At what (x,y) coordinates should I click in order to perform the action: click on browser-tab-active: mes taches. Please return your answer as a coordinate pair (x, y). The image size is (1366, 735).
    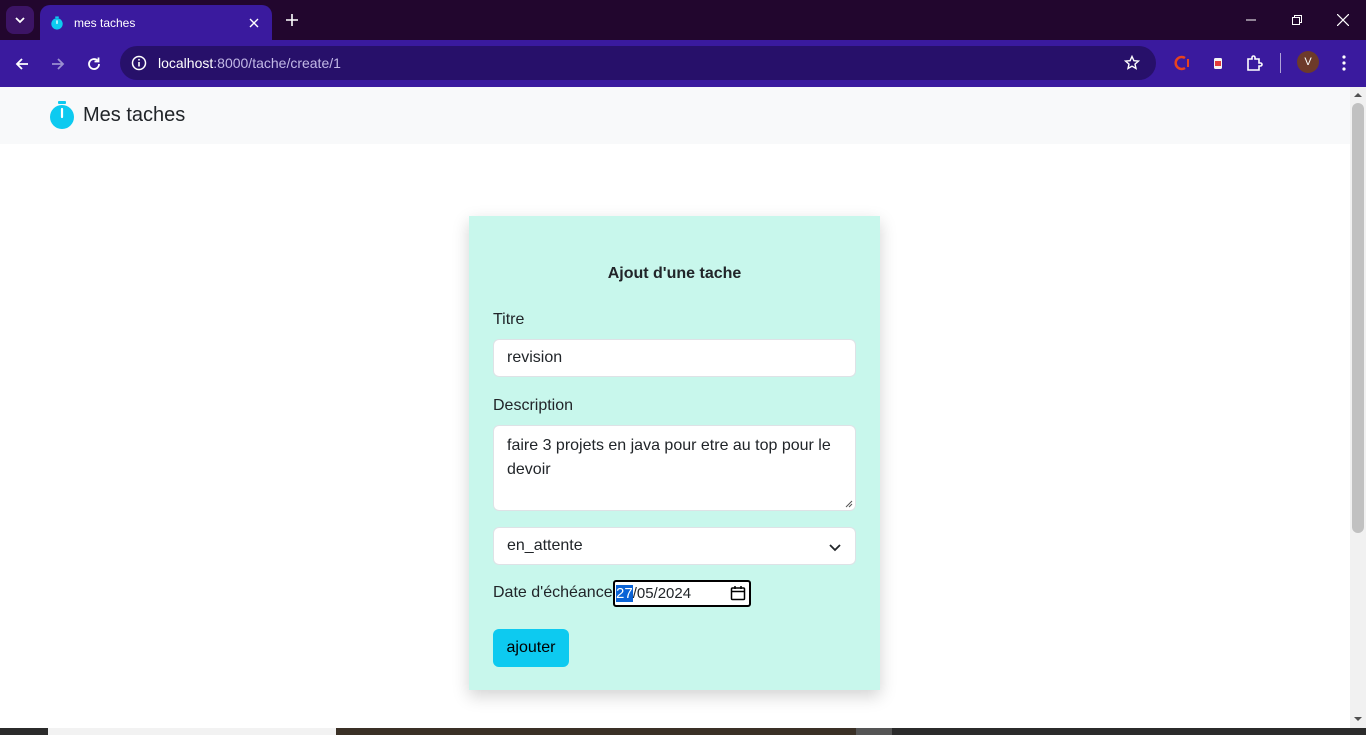
    Looking at the image, I should click on (156, 22).